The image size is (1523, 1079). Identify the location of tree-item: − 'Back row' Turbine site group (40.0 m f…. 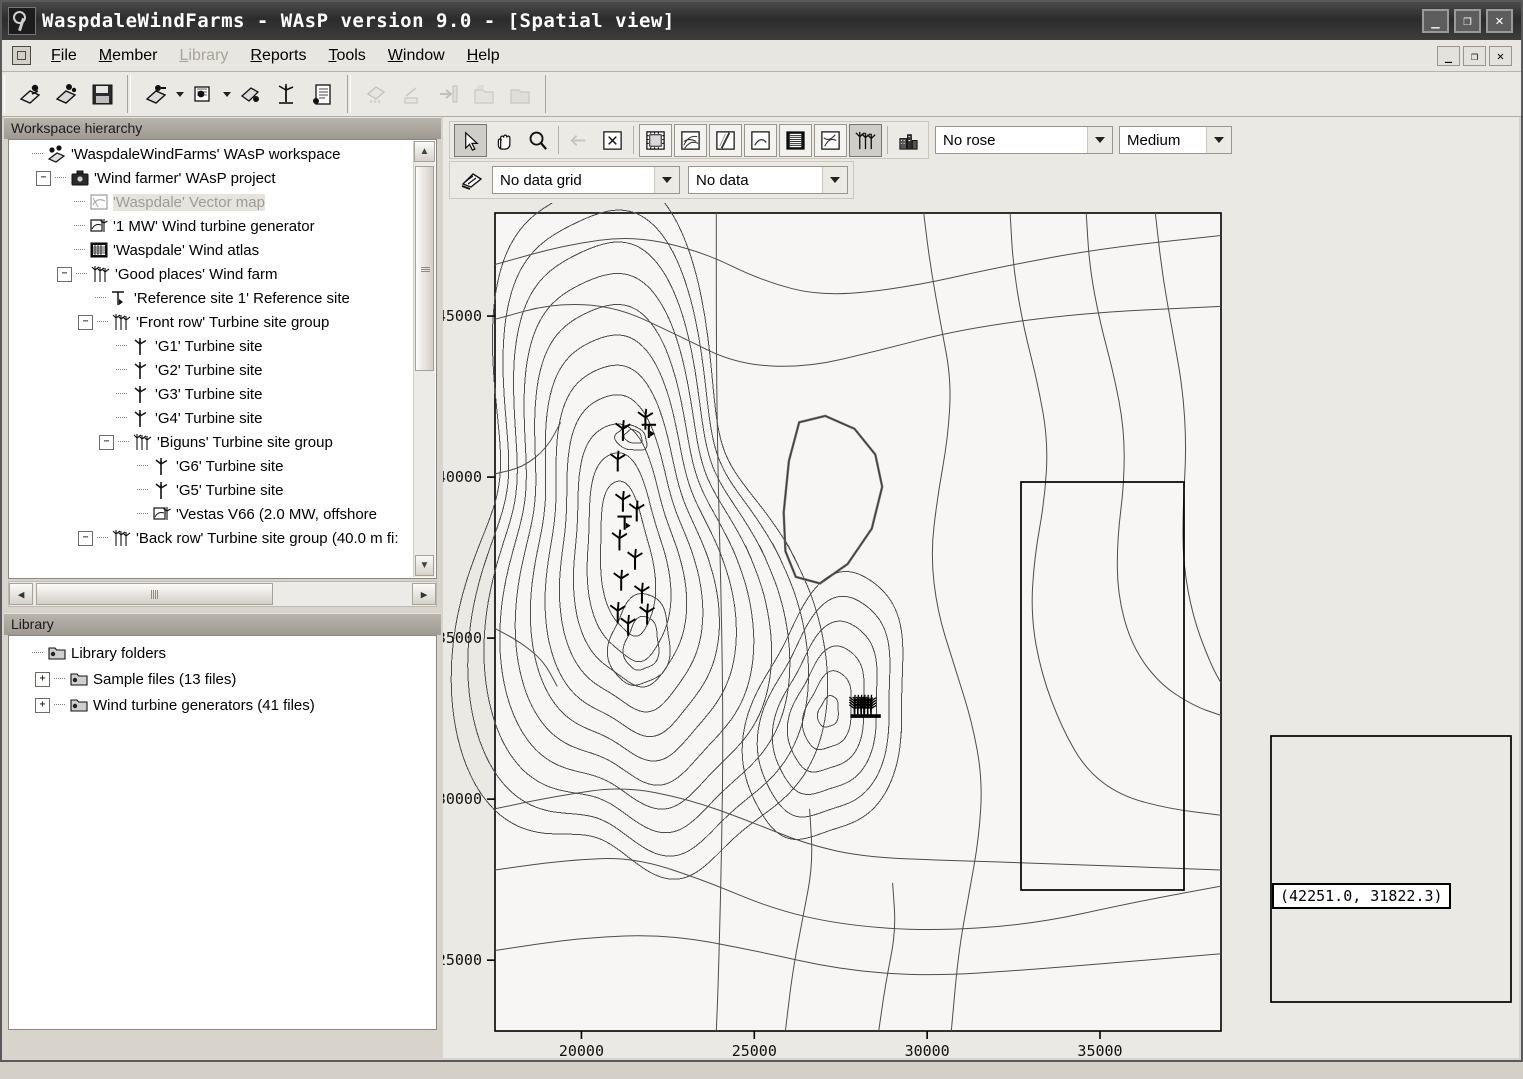
(211, 538).